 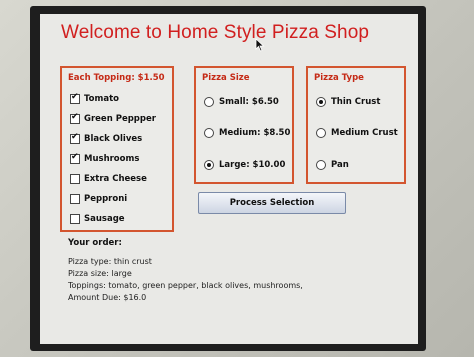 What do you see at coordinates (75, 179) in the screenshot?
I see `extra-cheese-checkbox` at bounding box center [75, 179].